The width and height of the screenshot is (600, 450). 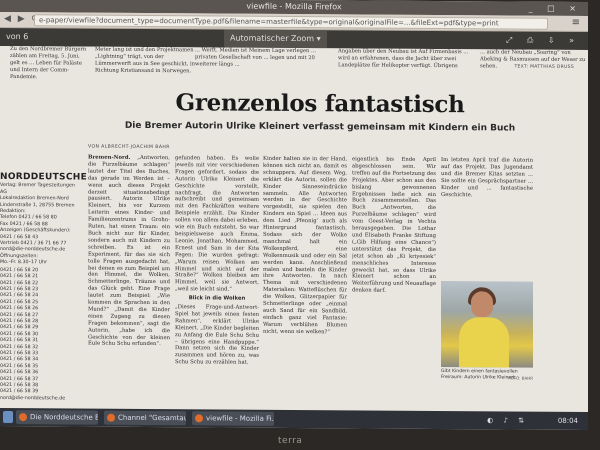 I want to click on system-tray: ◐ ♪ ⇅, so click(x=507, y=420).